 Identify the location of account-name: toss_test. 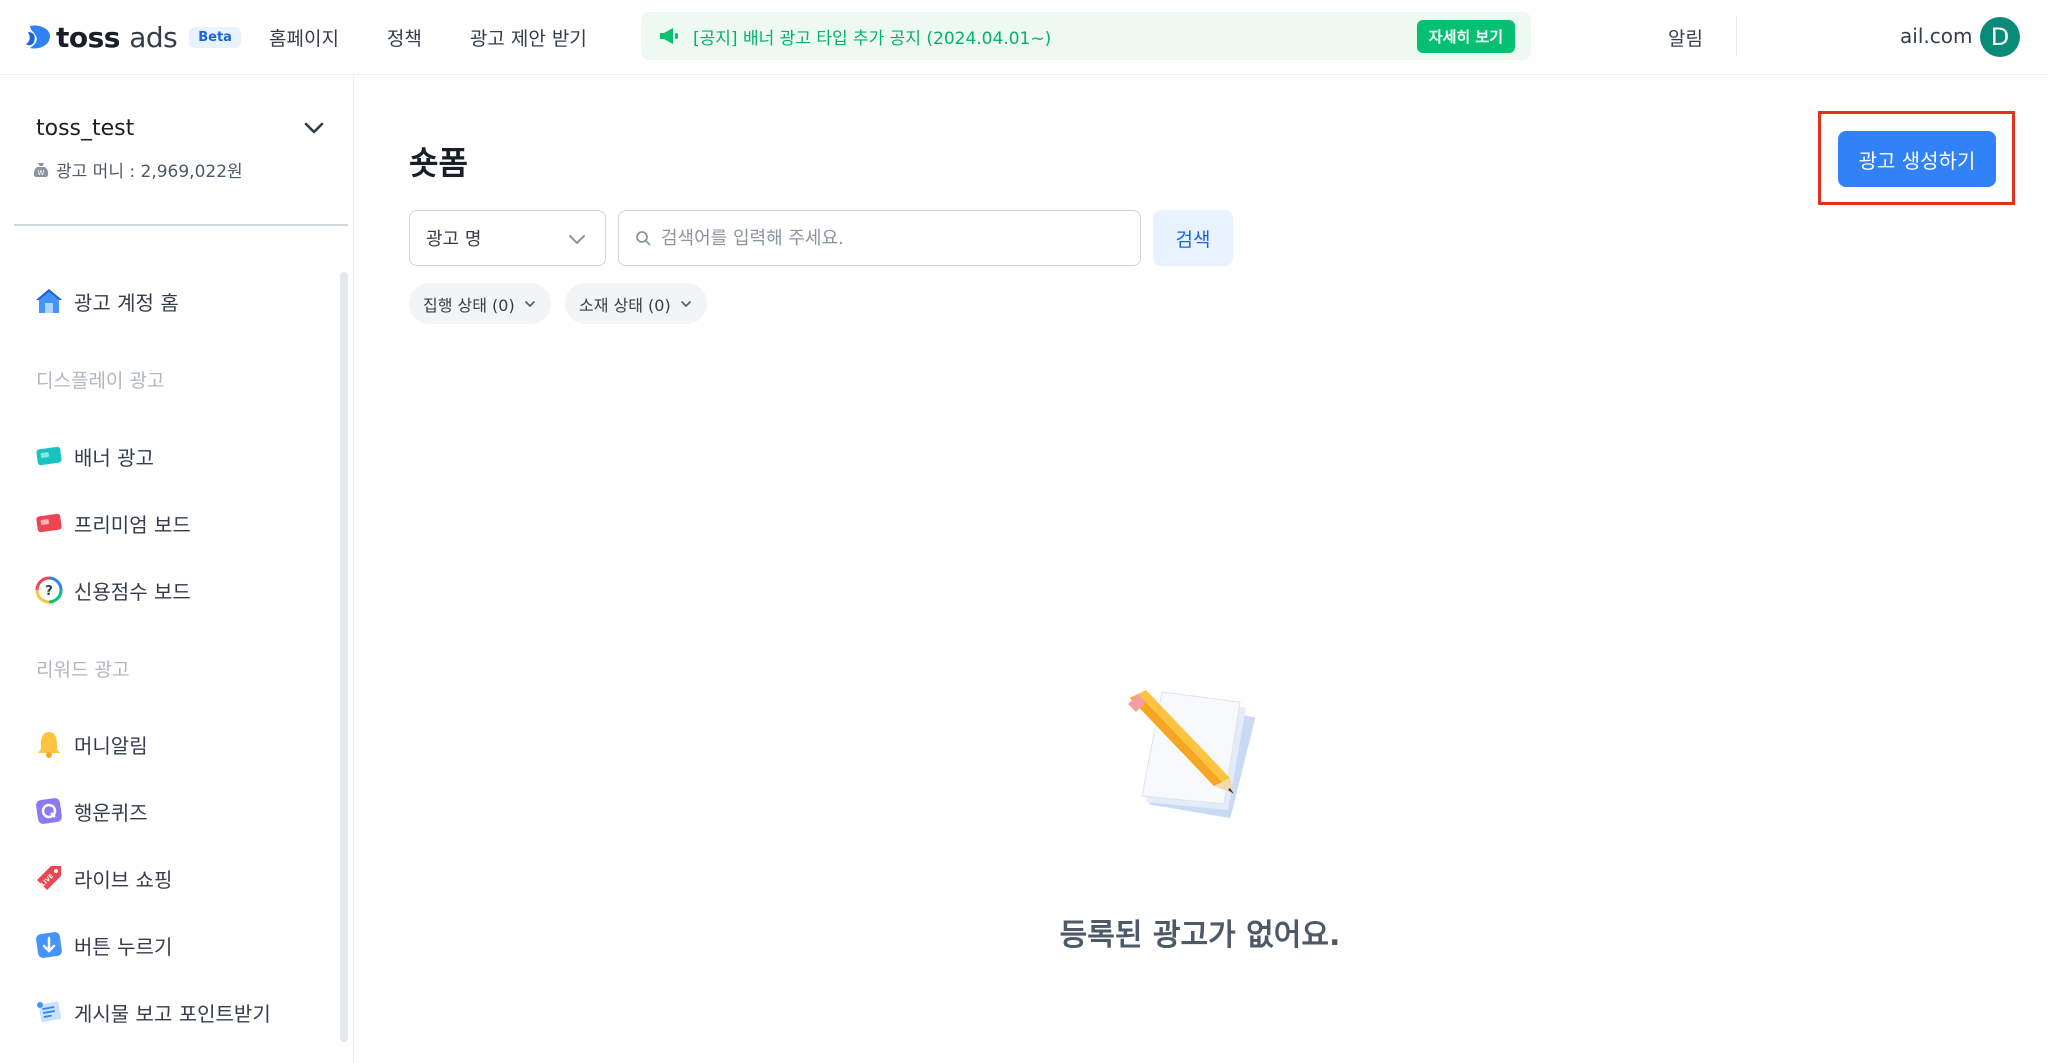
(181, 128).